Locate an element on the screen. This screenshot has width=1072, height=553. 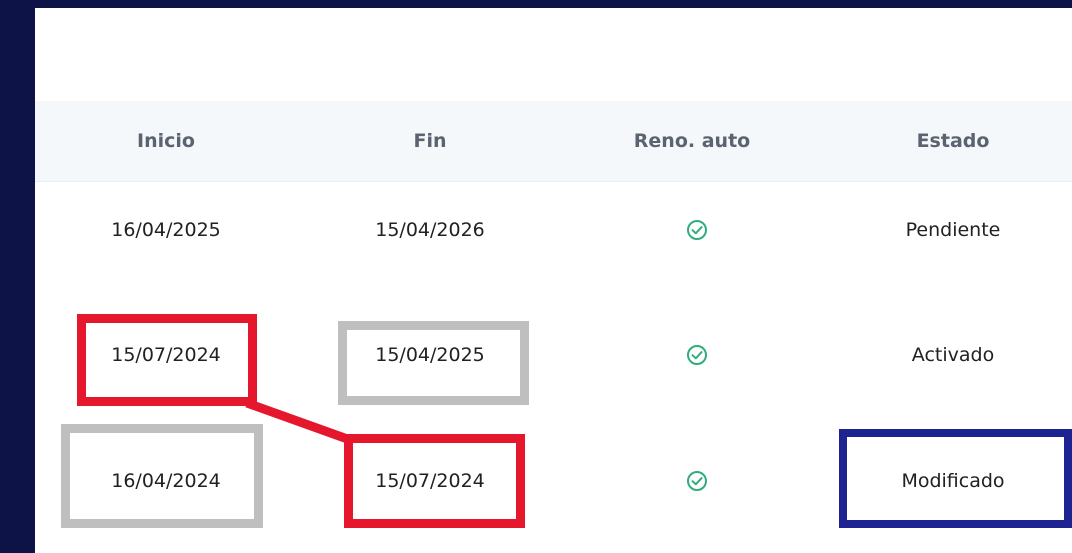
row-estado-status: Pendiente is located at coordinates (953, 230).